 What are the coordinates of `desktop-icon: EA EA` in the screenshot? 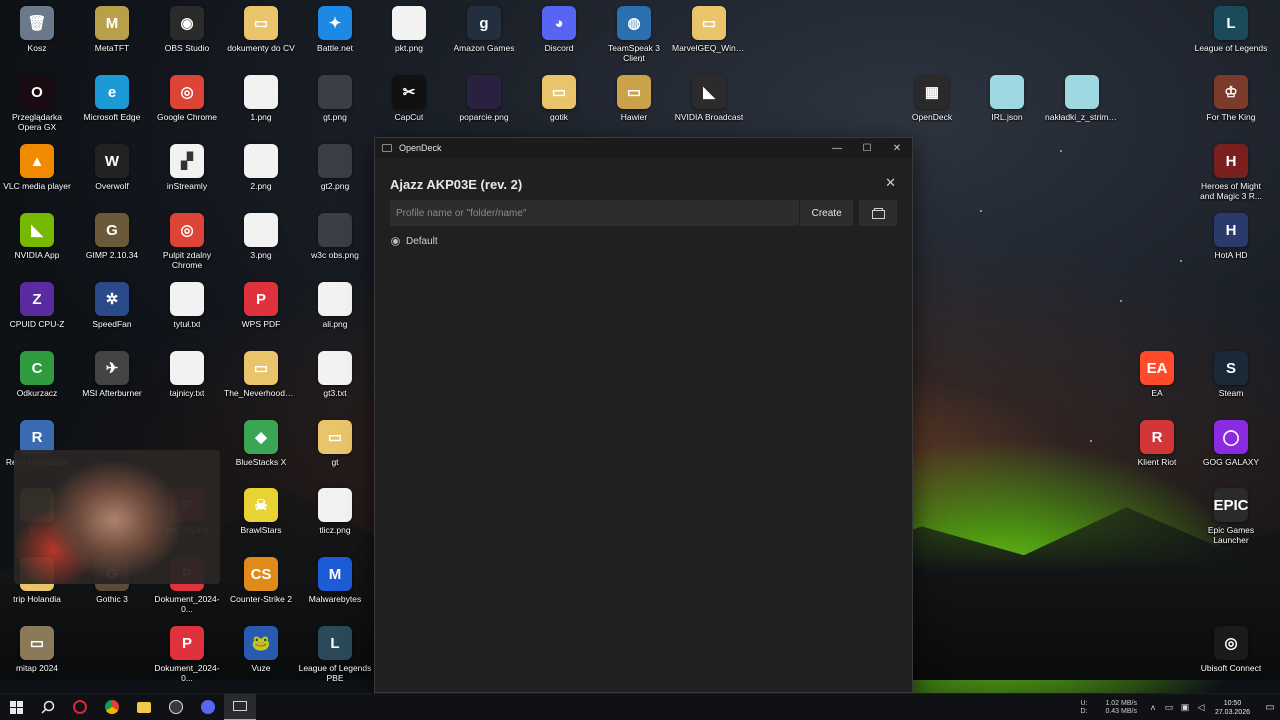 It's located at (1157, 374).